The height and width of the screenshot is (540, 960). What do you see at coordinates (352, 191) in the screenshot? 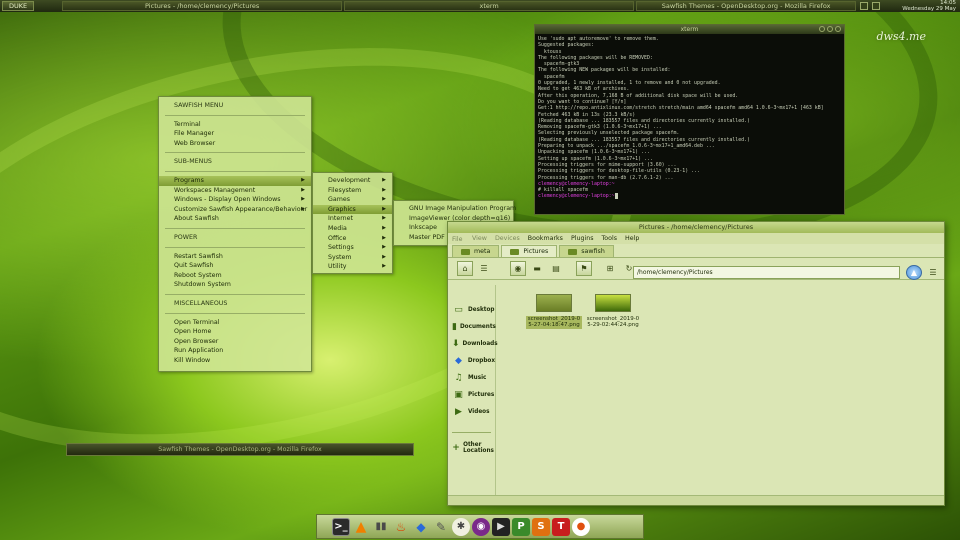
I see `submenu-item-filesystem: Filesystem ▶` at bounding box center [352, 191].